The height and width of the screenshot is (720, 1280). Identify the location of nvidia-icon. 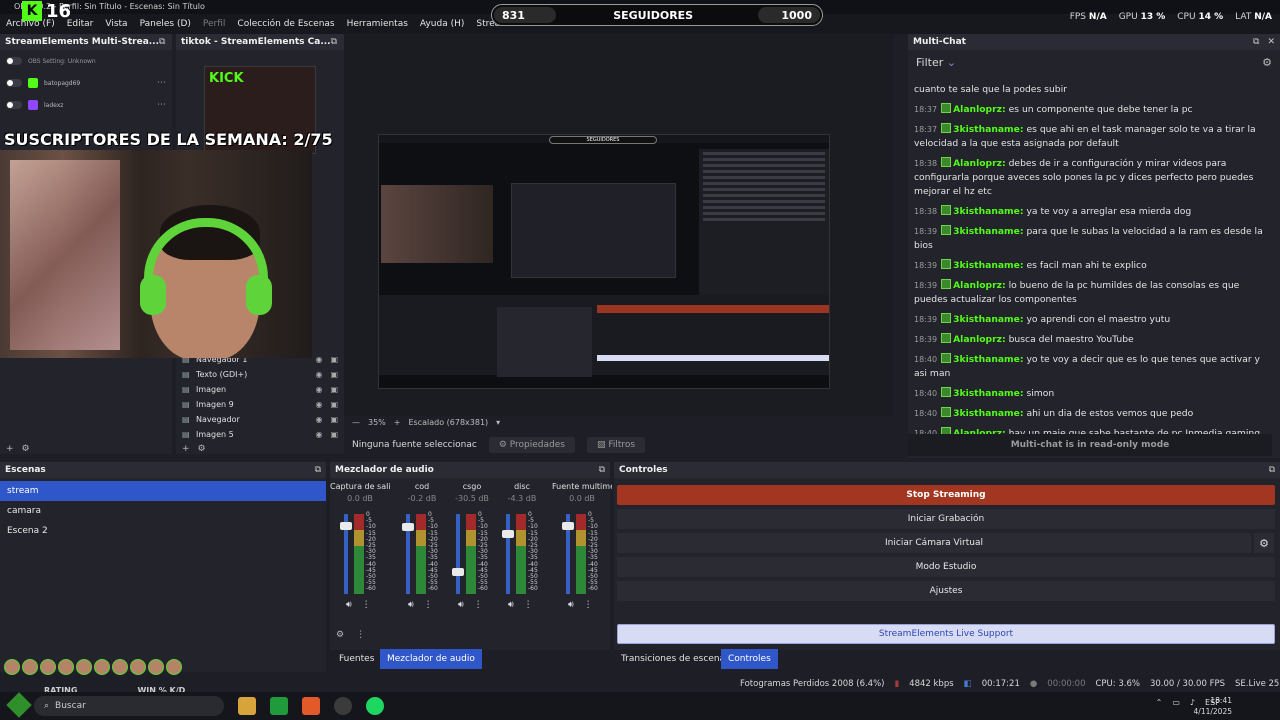
(279, 706).